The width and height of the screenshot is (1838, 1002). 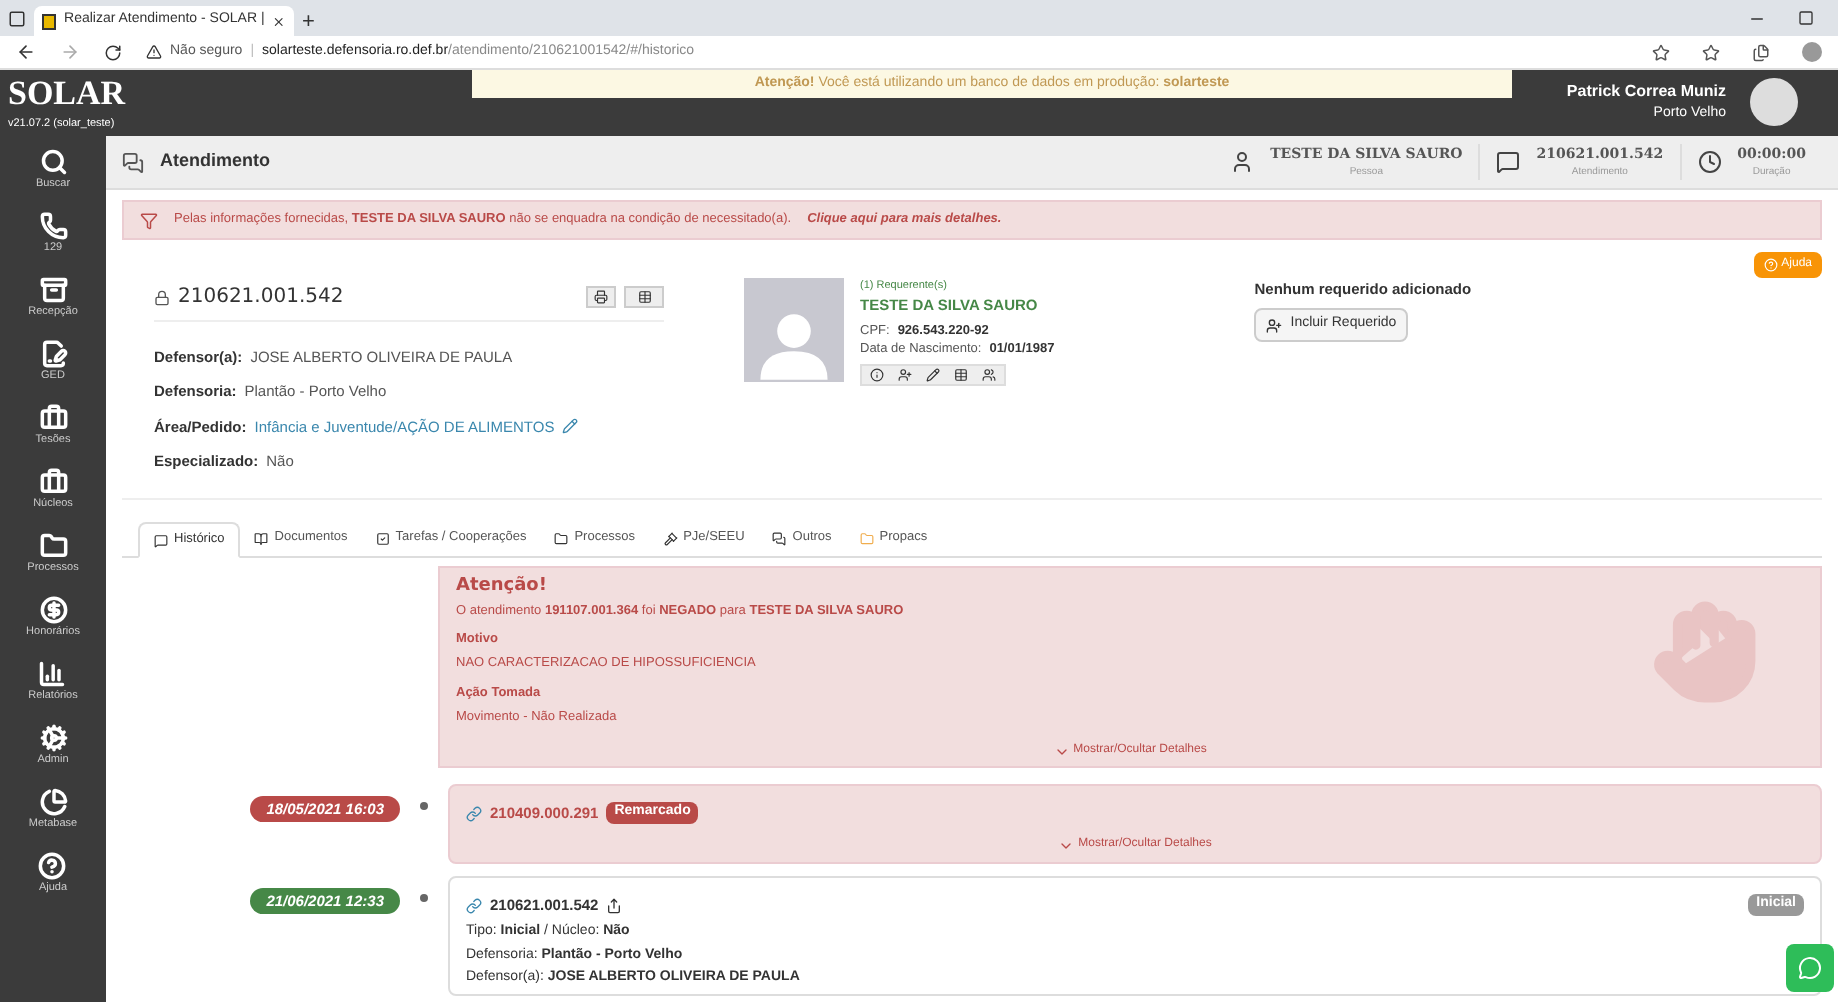 I want to click on case-number: 210621.001.542, so click(x=261, y=298).